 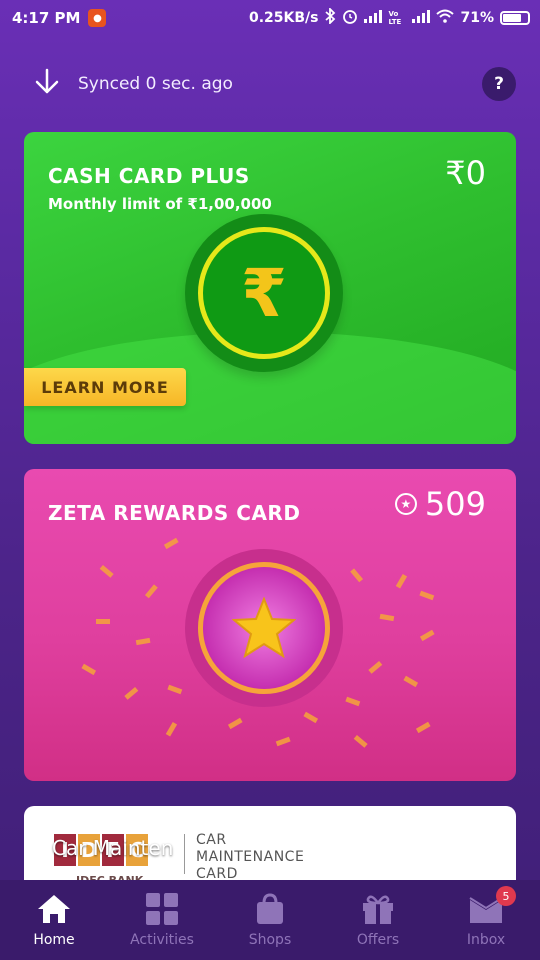 I want to click on battery-percent: 71%, so click(x=477, y=18).